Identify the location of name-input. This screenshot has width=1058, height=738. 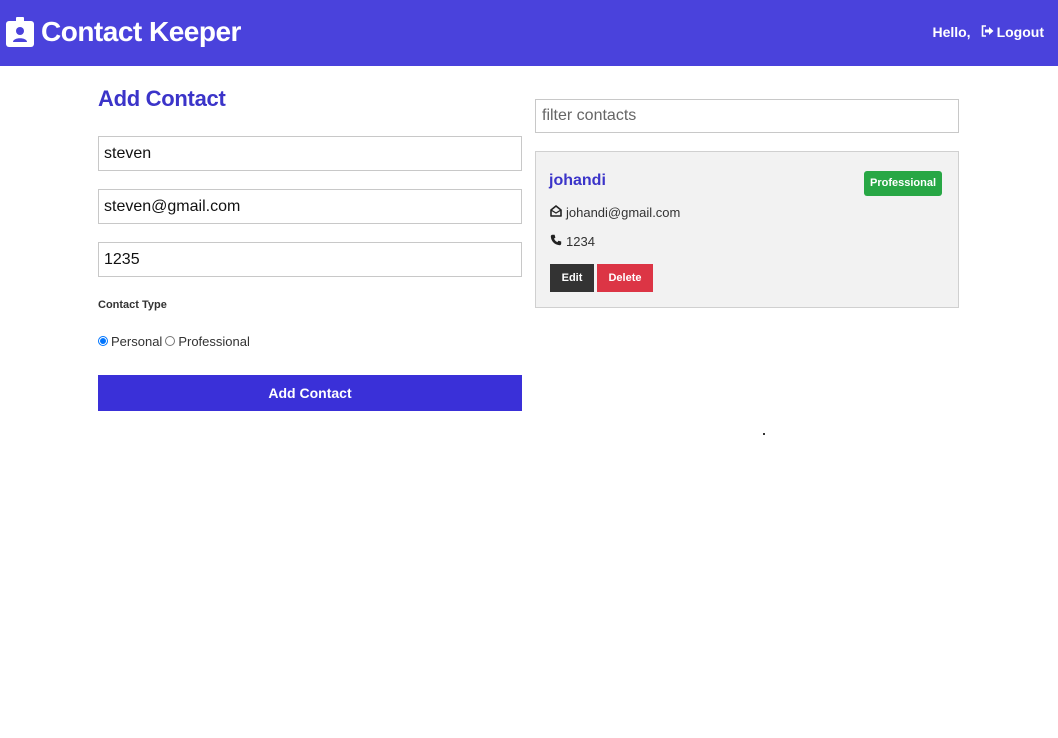
(310, 153).